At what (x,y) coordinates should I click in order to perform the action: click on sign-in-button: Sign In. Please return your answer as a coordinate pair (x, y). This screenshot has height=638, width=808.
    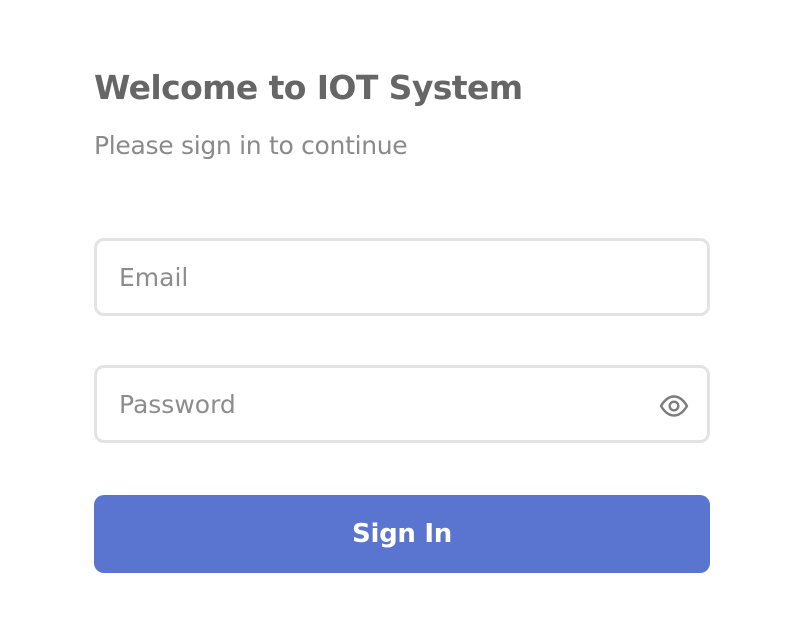
    Looking at the image, I should click on (402, 534).